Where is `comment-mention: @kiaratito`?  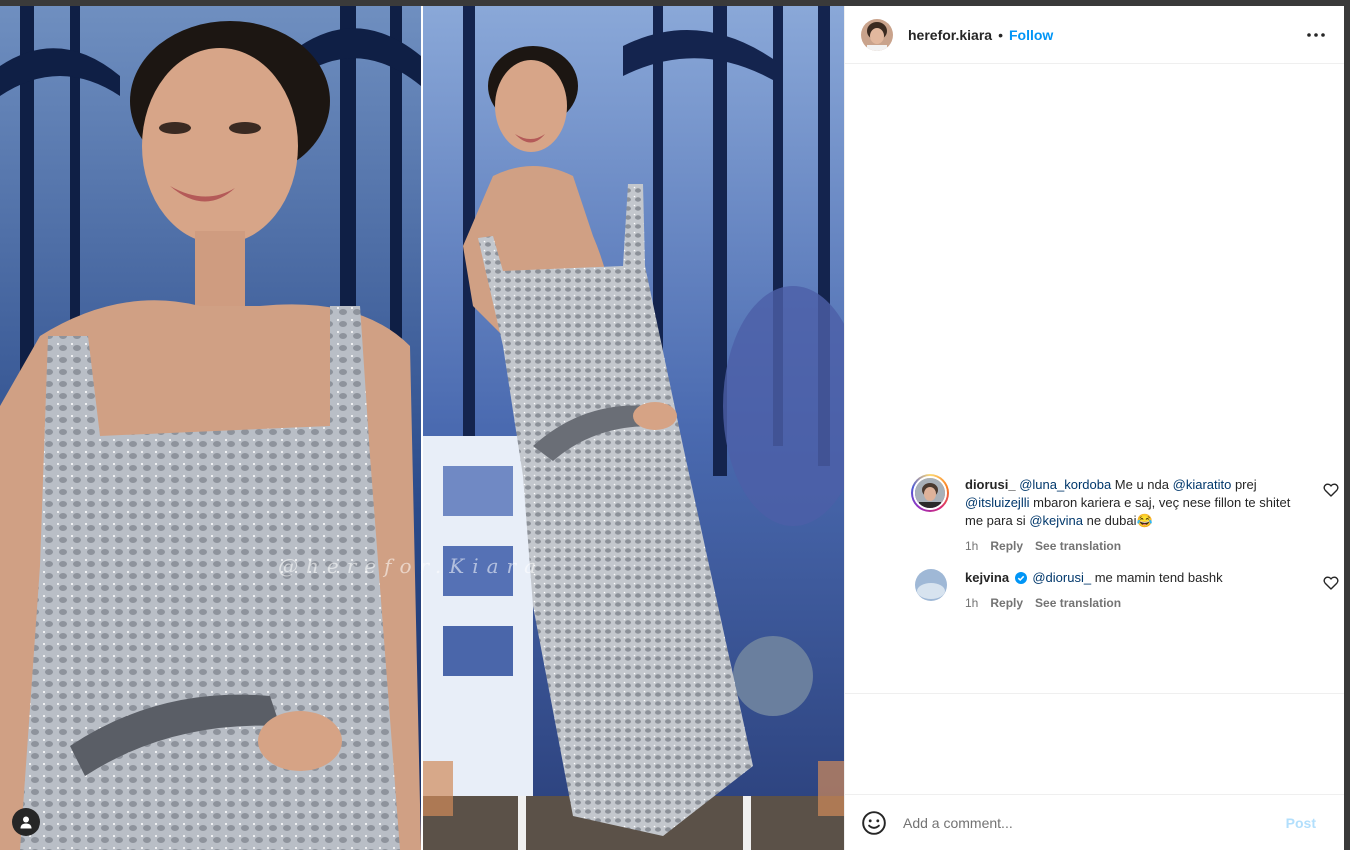 comment-mention: @kiaratito is located at coordinates (1202, 484).